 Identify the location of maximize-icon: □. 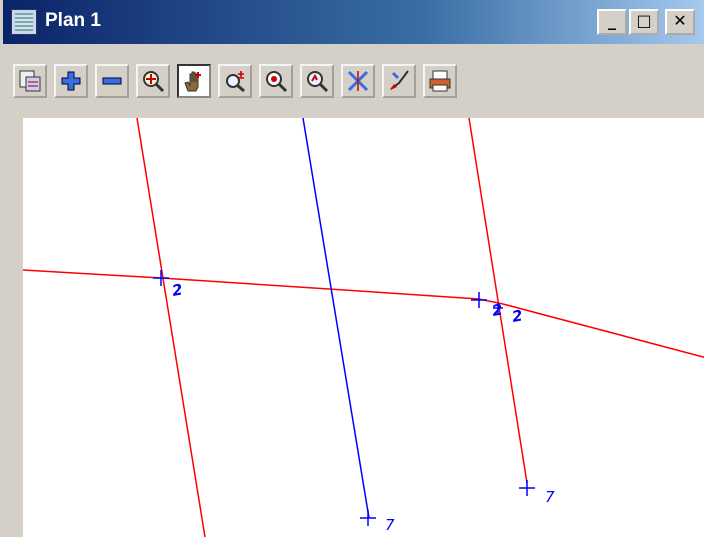
(644, 20).